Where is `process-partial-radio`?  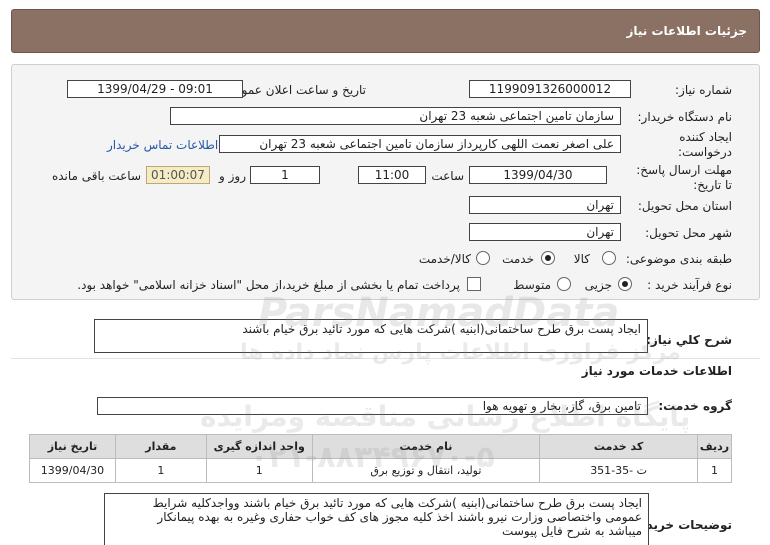
process-partial-radio is located at coordinates (625, 284).